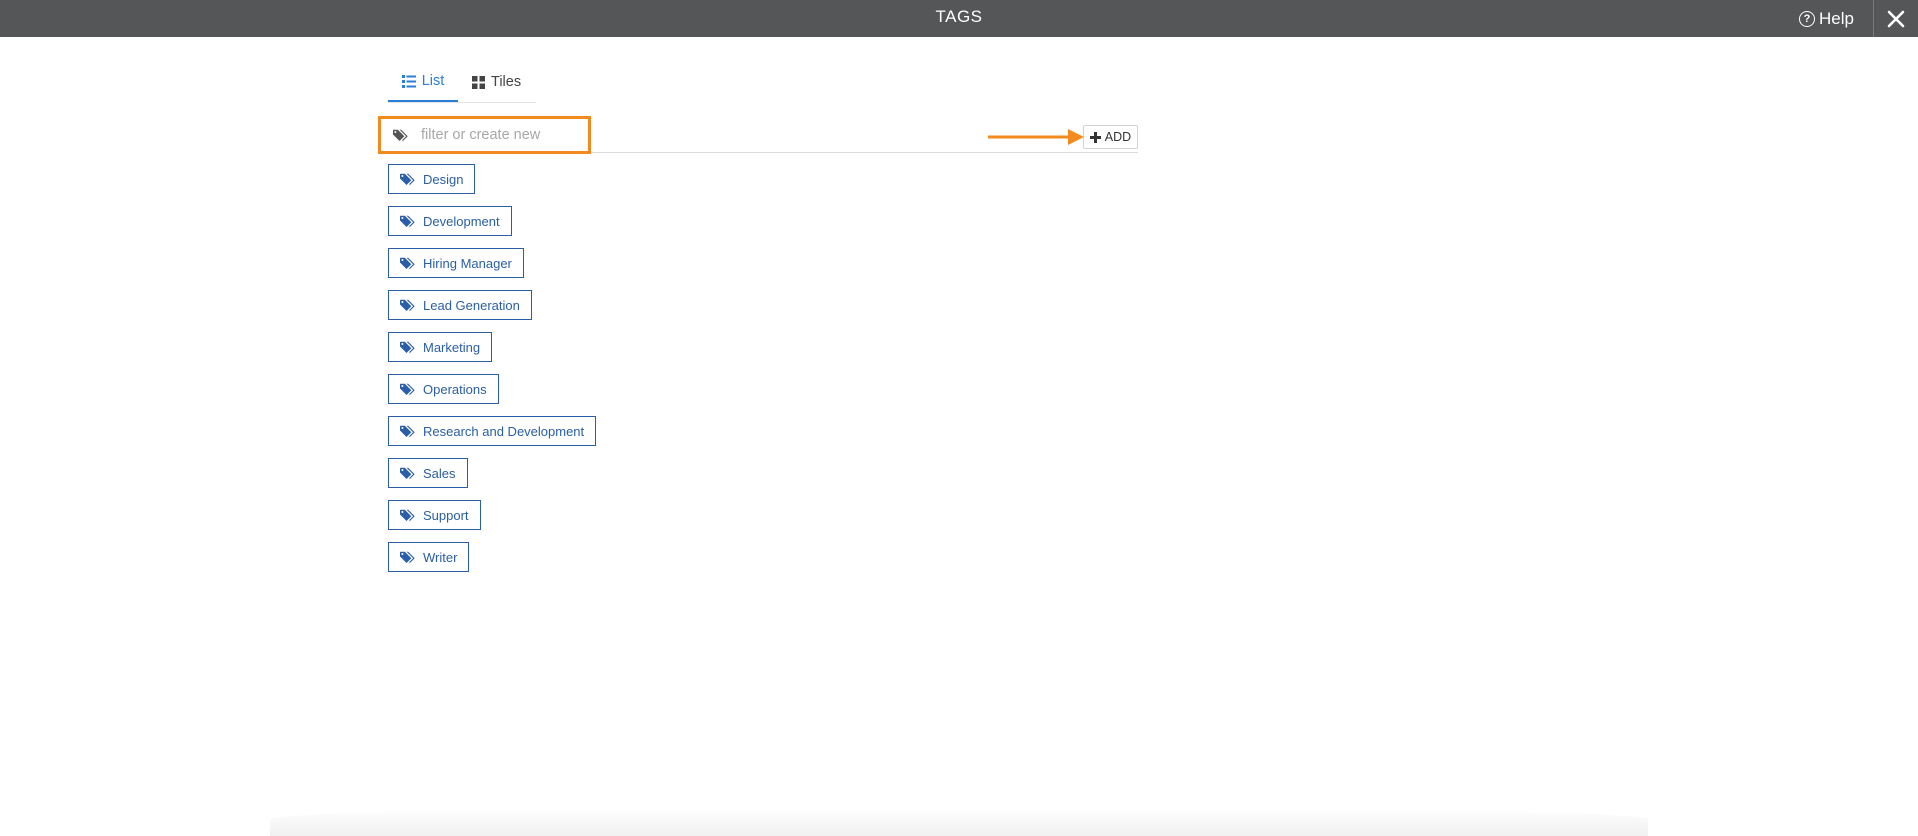 This screenshot has width=1918, height=836. I want to click on tab-tiles-label: Tiles, so click(506, 82).